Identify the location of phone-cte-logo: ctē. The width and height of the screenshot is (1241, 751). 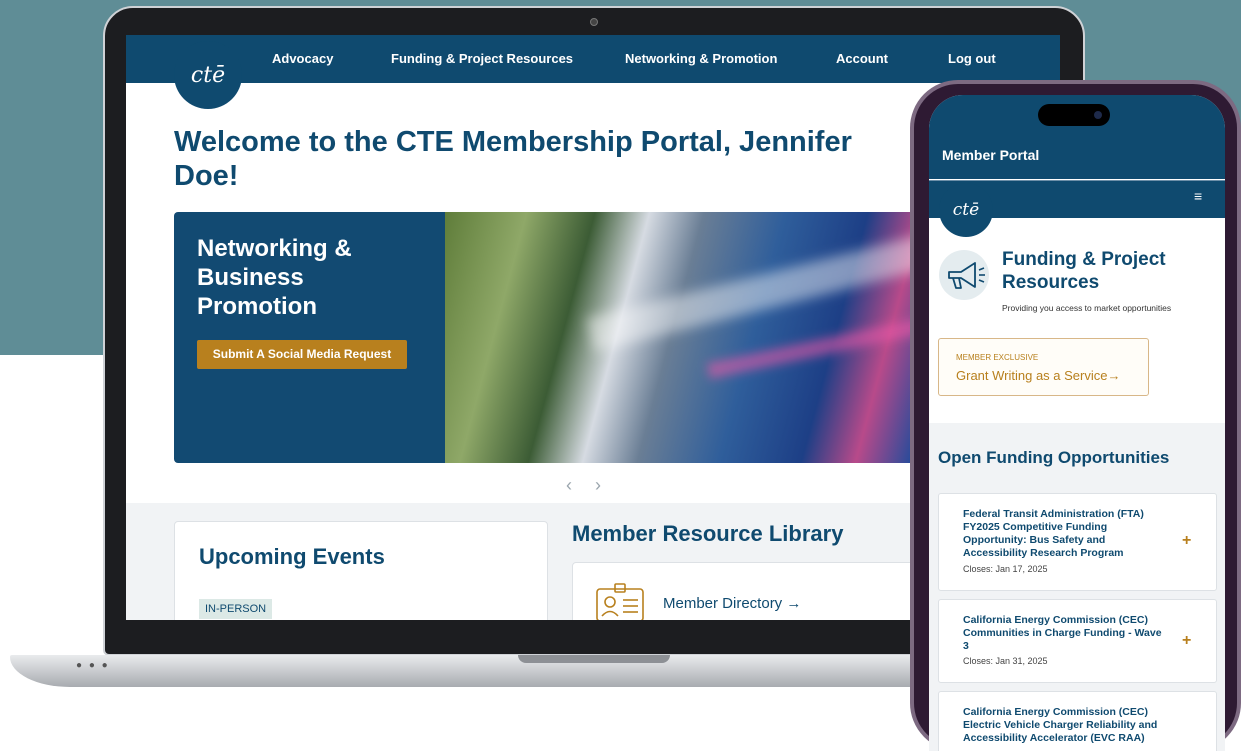
(966, 210).